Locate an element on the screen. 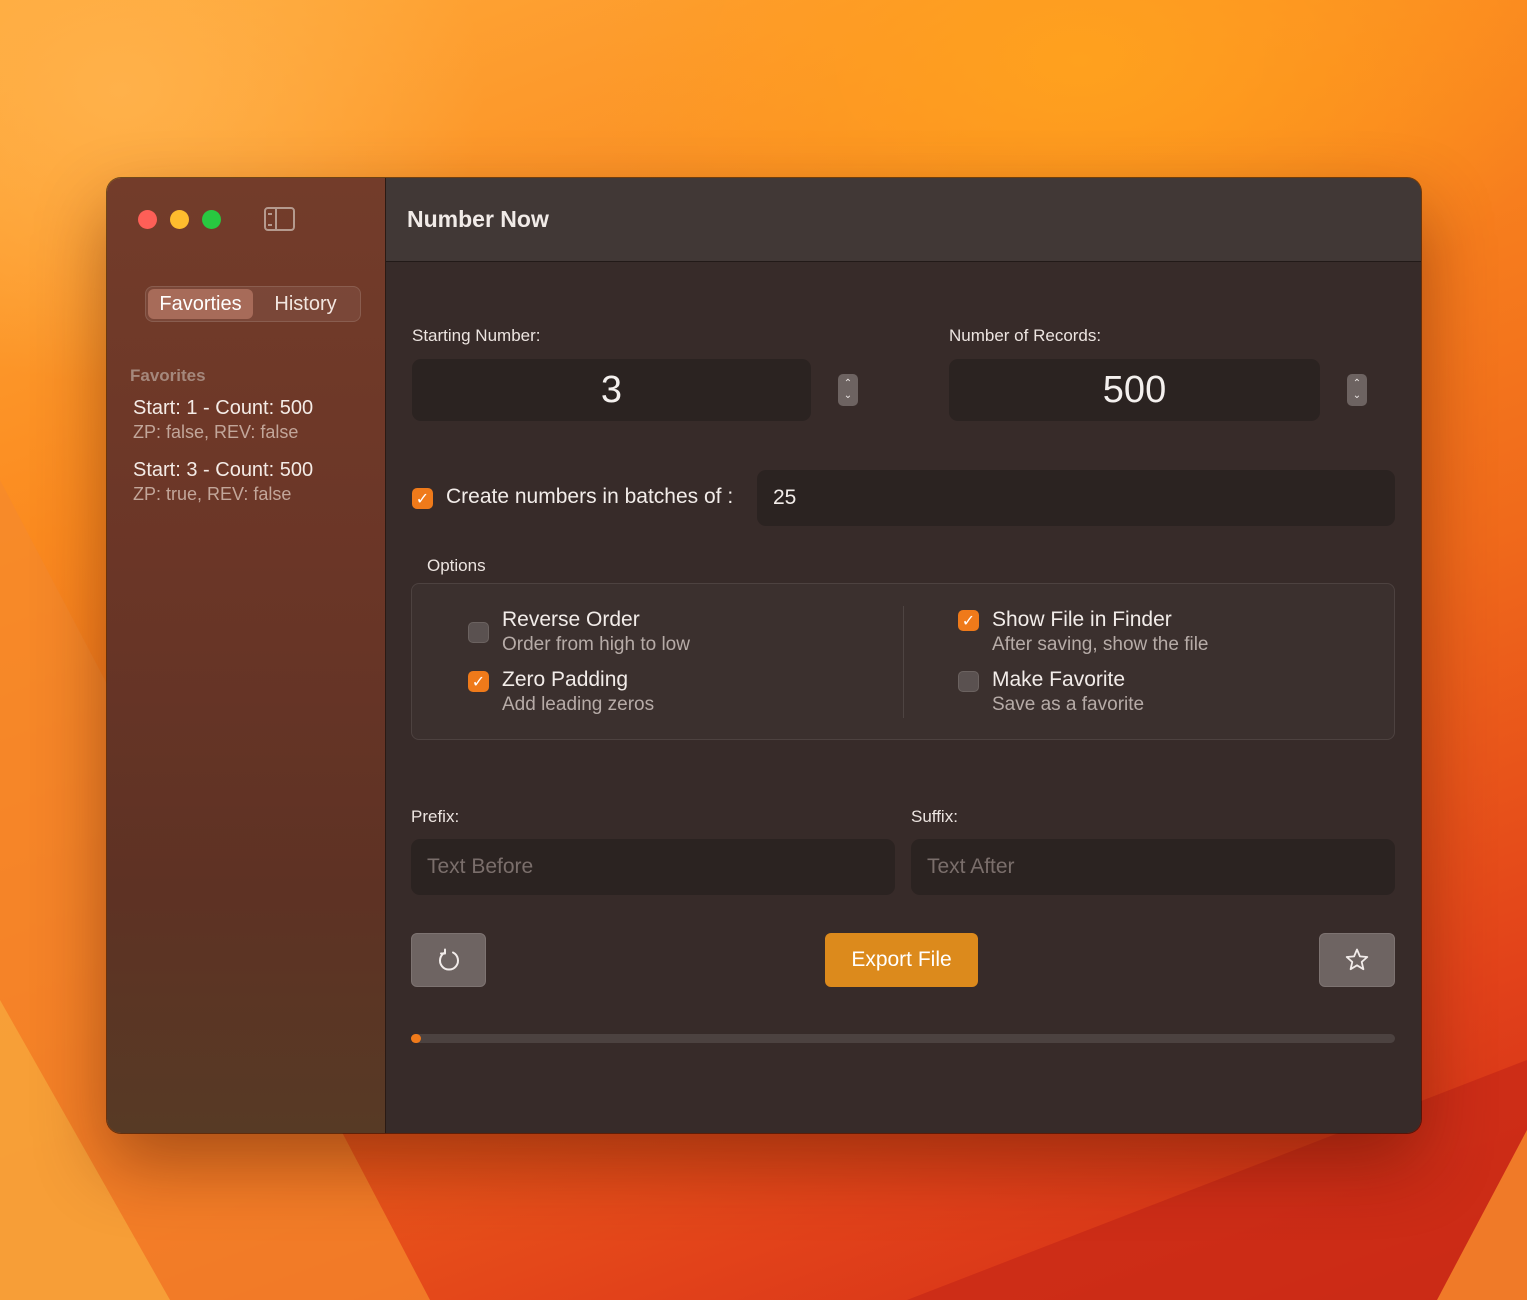  show-in-finder-checkbox: ✓ is located at coordinates (968, 620).